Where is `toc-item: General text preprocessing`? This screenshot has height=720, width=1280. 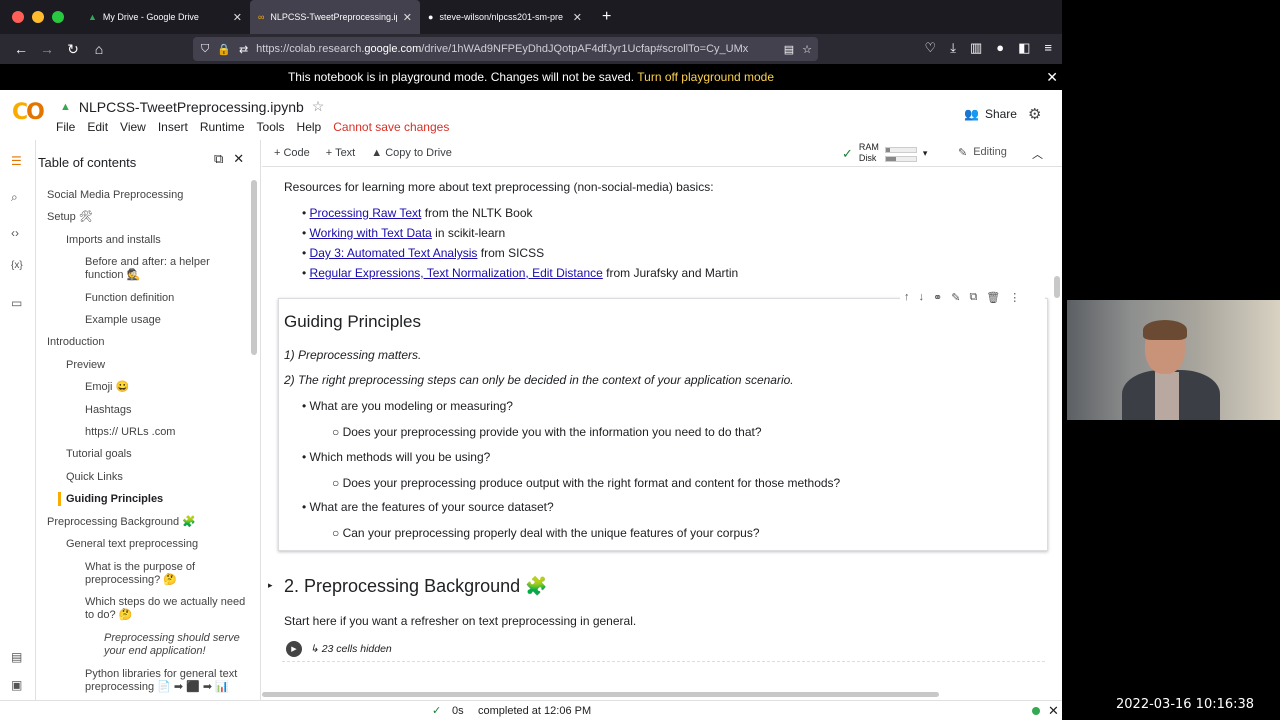 toc-item: General text preprocessing is located at coordinates (132, 544).